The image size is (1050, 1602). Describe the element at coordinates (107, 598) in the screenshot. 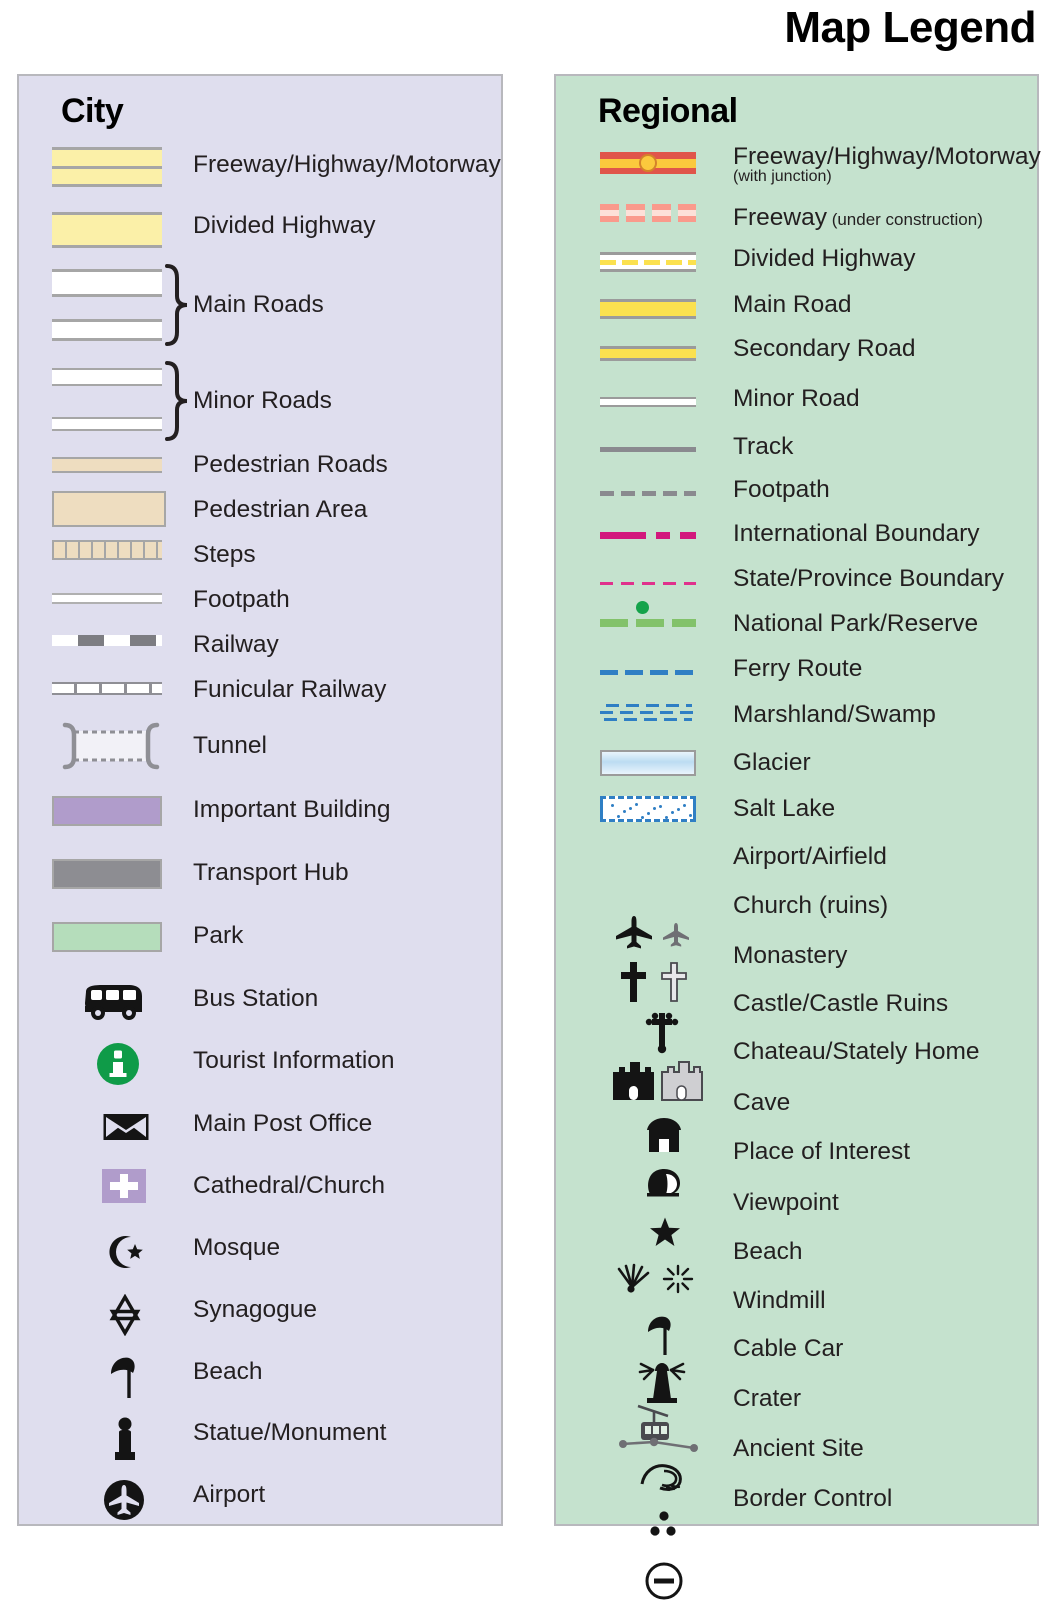

I see `city-symbol-footpath` at that location.